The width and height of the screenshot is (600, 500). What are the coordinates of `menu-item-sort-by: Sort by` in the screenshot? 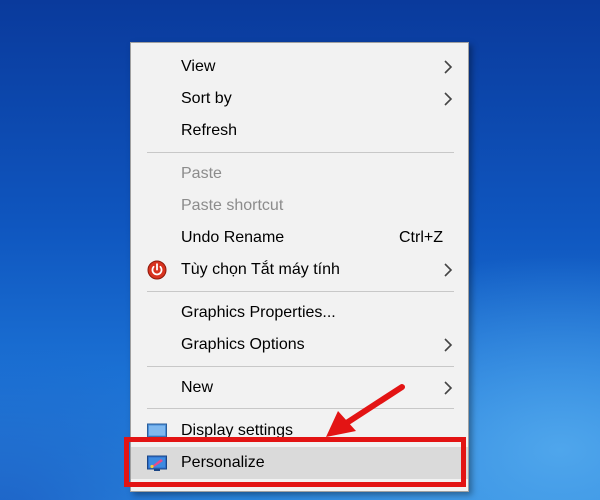 It's located at (299, 99).